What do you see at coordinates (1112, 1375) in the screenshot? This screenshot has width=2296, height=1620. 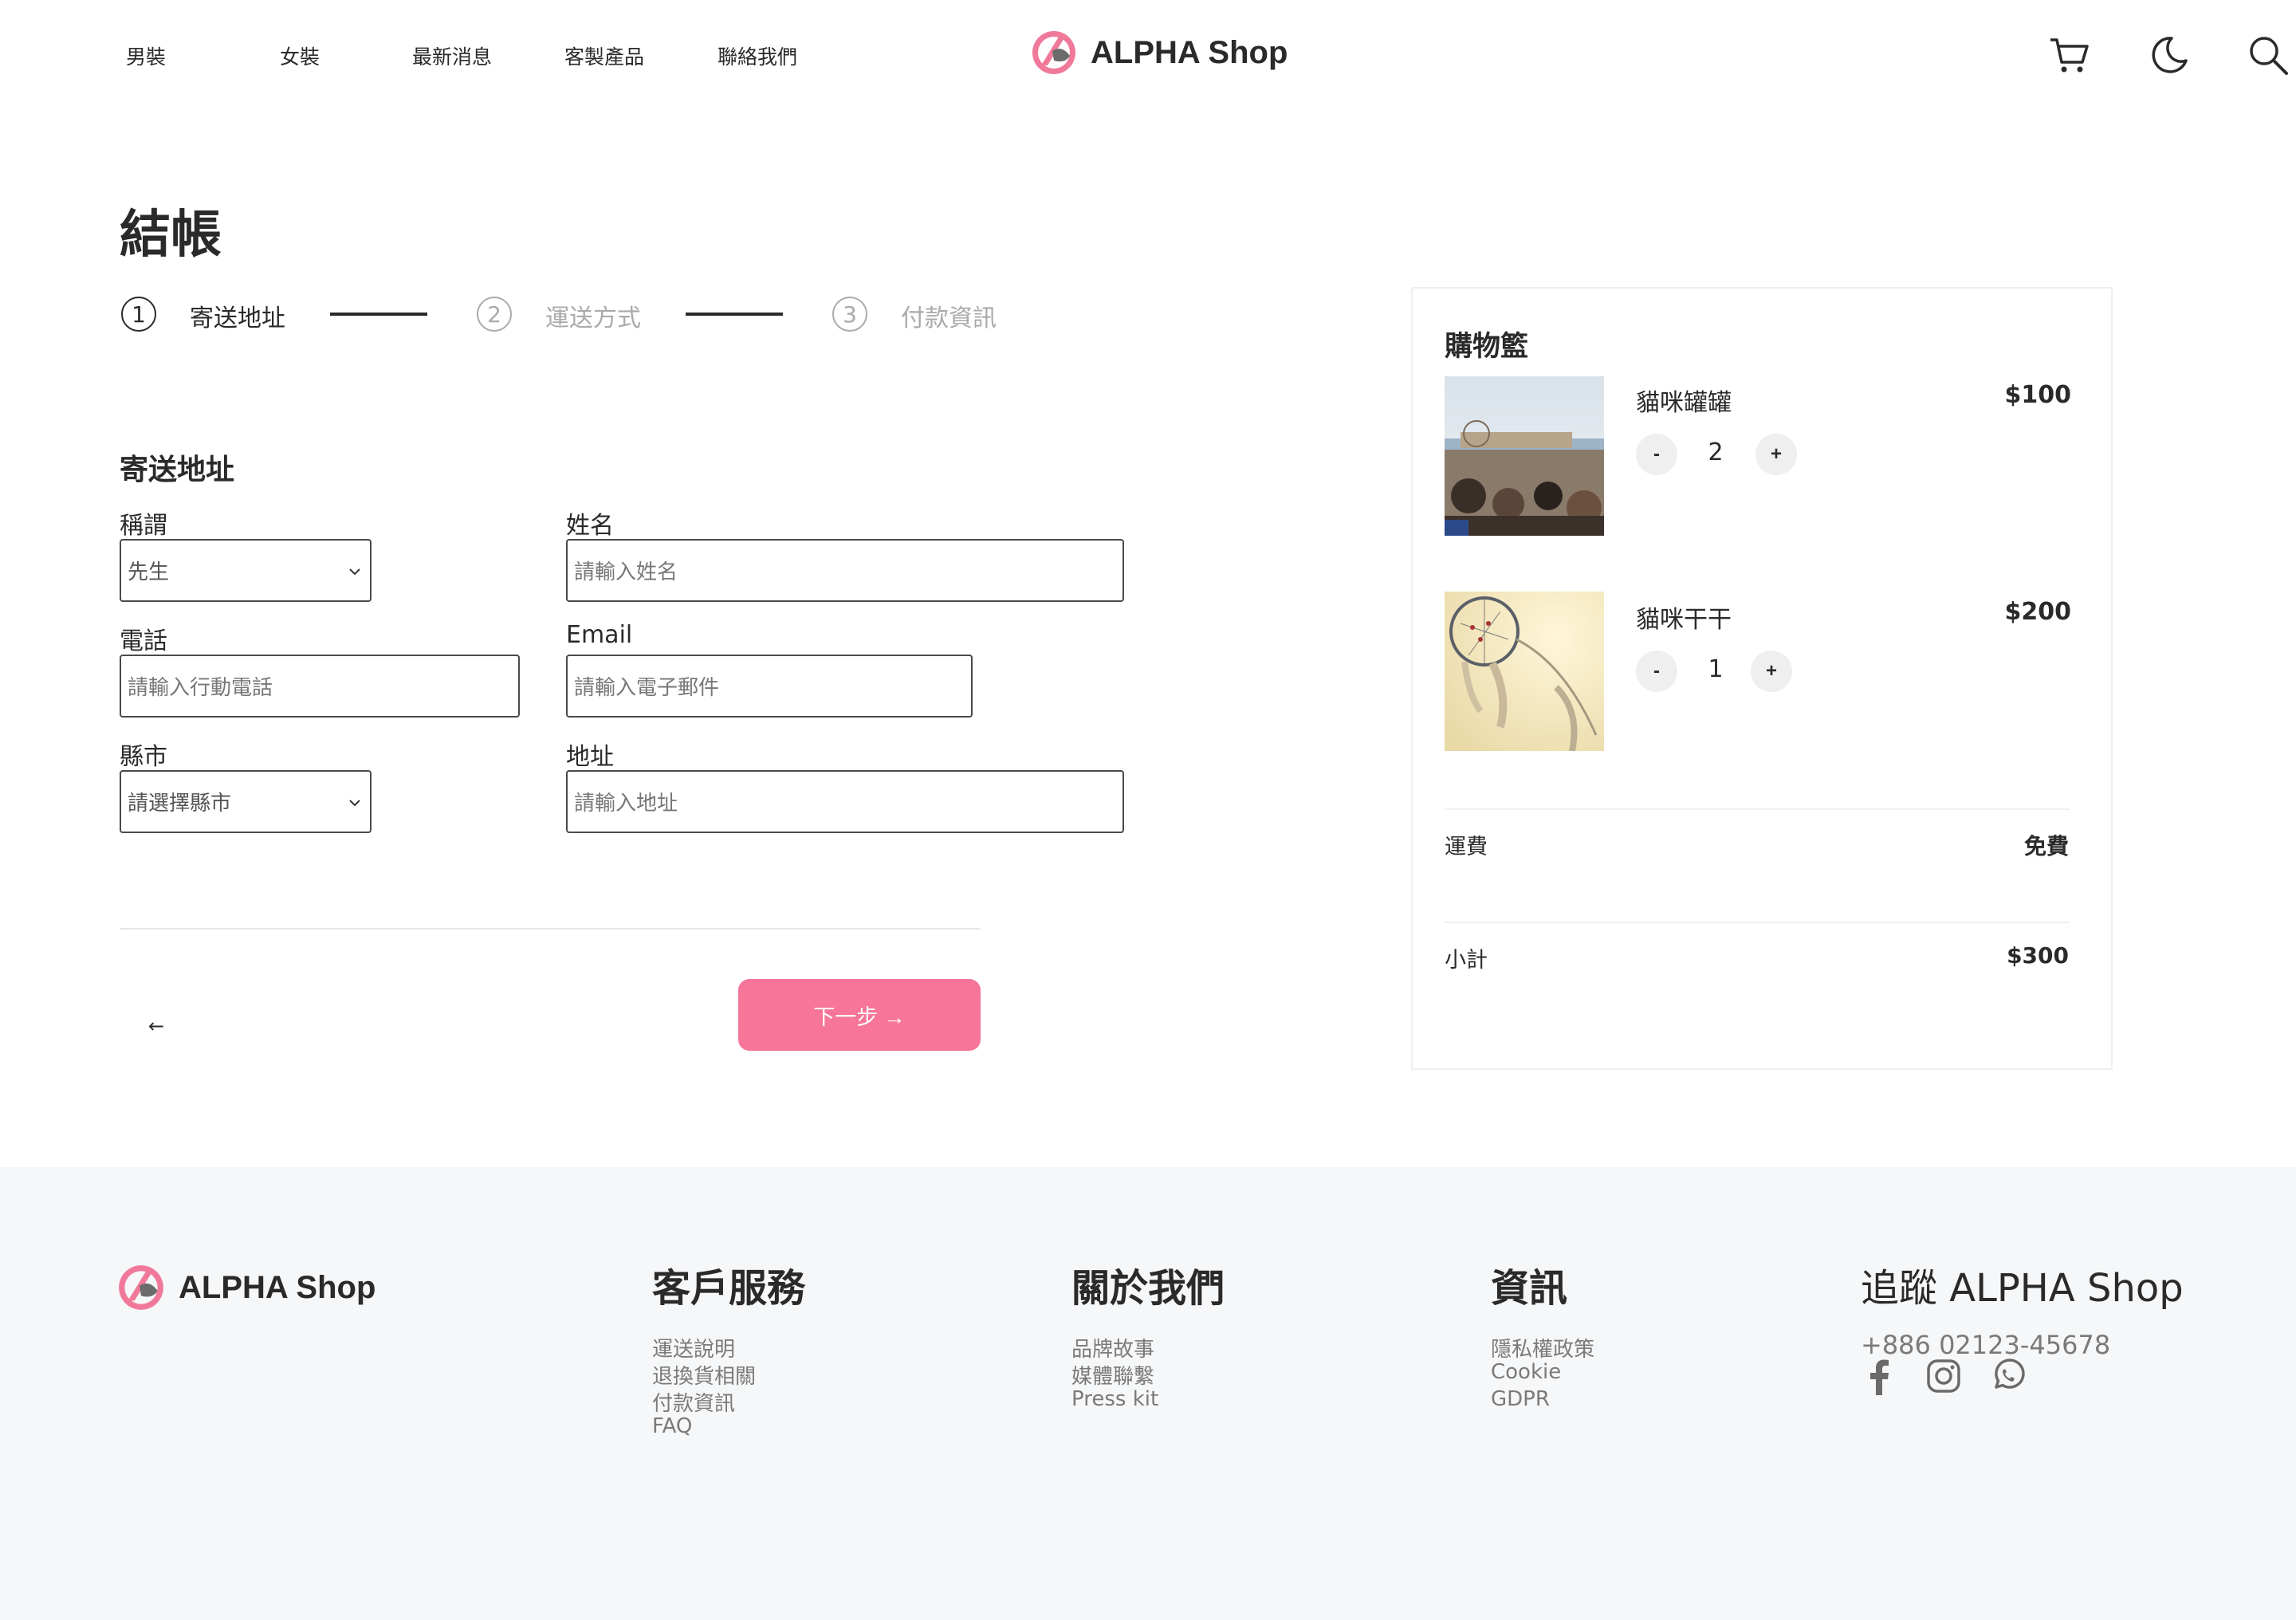 I see `footer-link: 媒體聯繫` at bounding box center [1112, 1375].